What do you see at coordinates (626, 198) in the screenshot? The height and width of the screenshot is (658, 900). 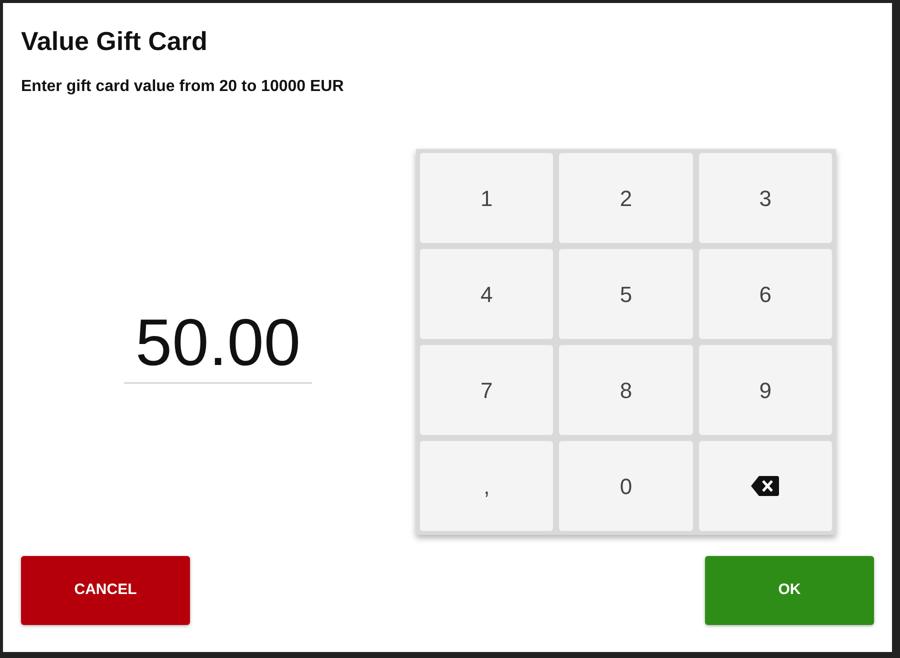 I see `keypad-key: 2` at bounding box center [626, 198].